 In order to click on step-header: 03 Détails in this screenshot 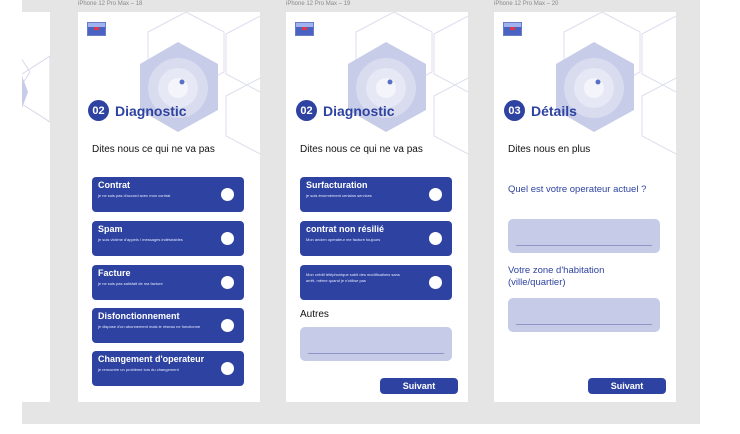, I will do `click(540, 110)`.